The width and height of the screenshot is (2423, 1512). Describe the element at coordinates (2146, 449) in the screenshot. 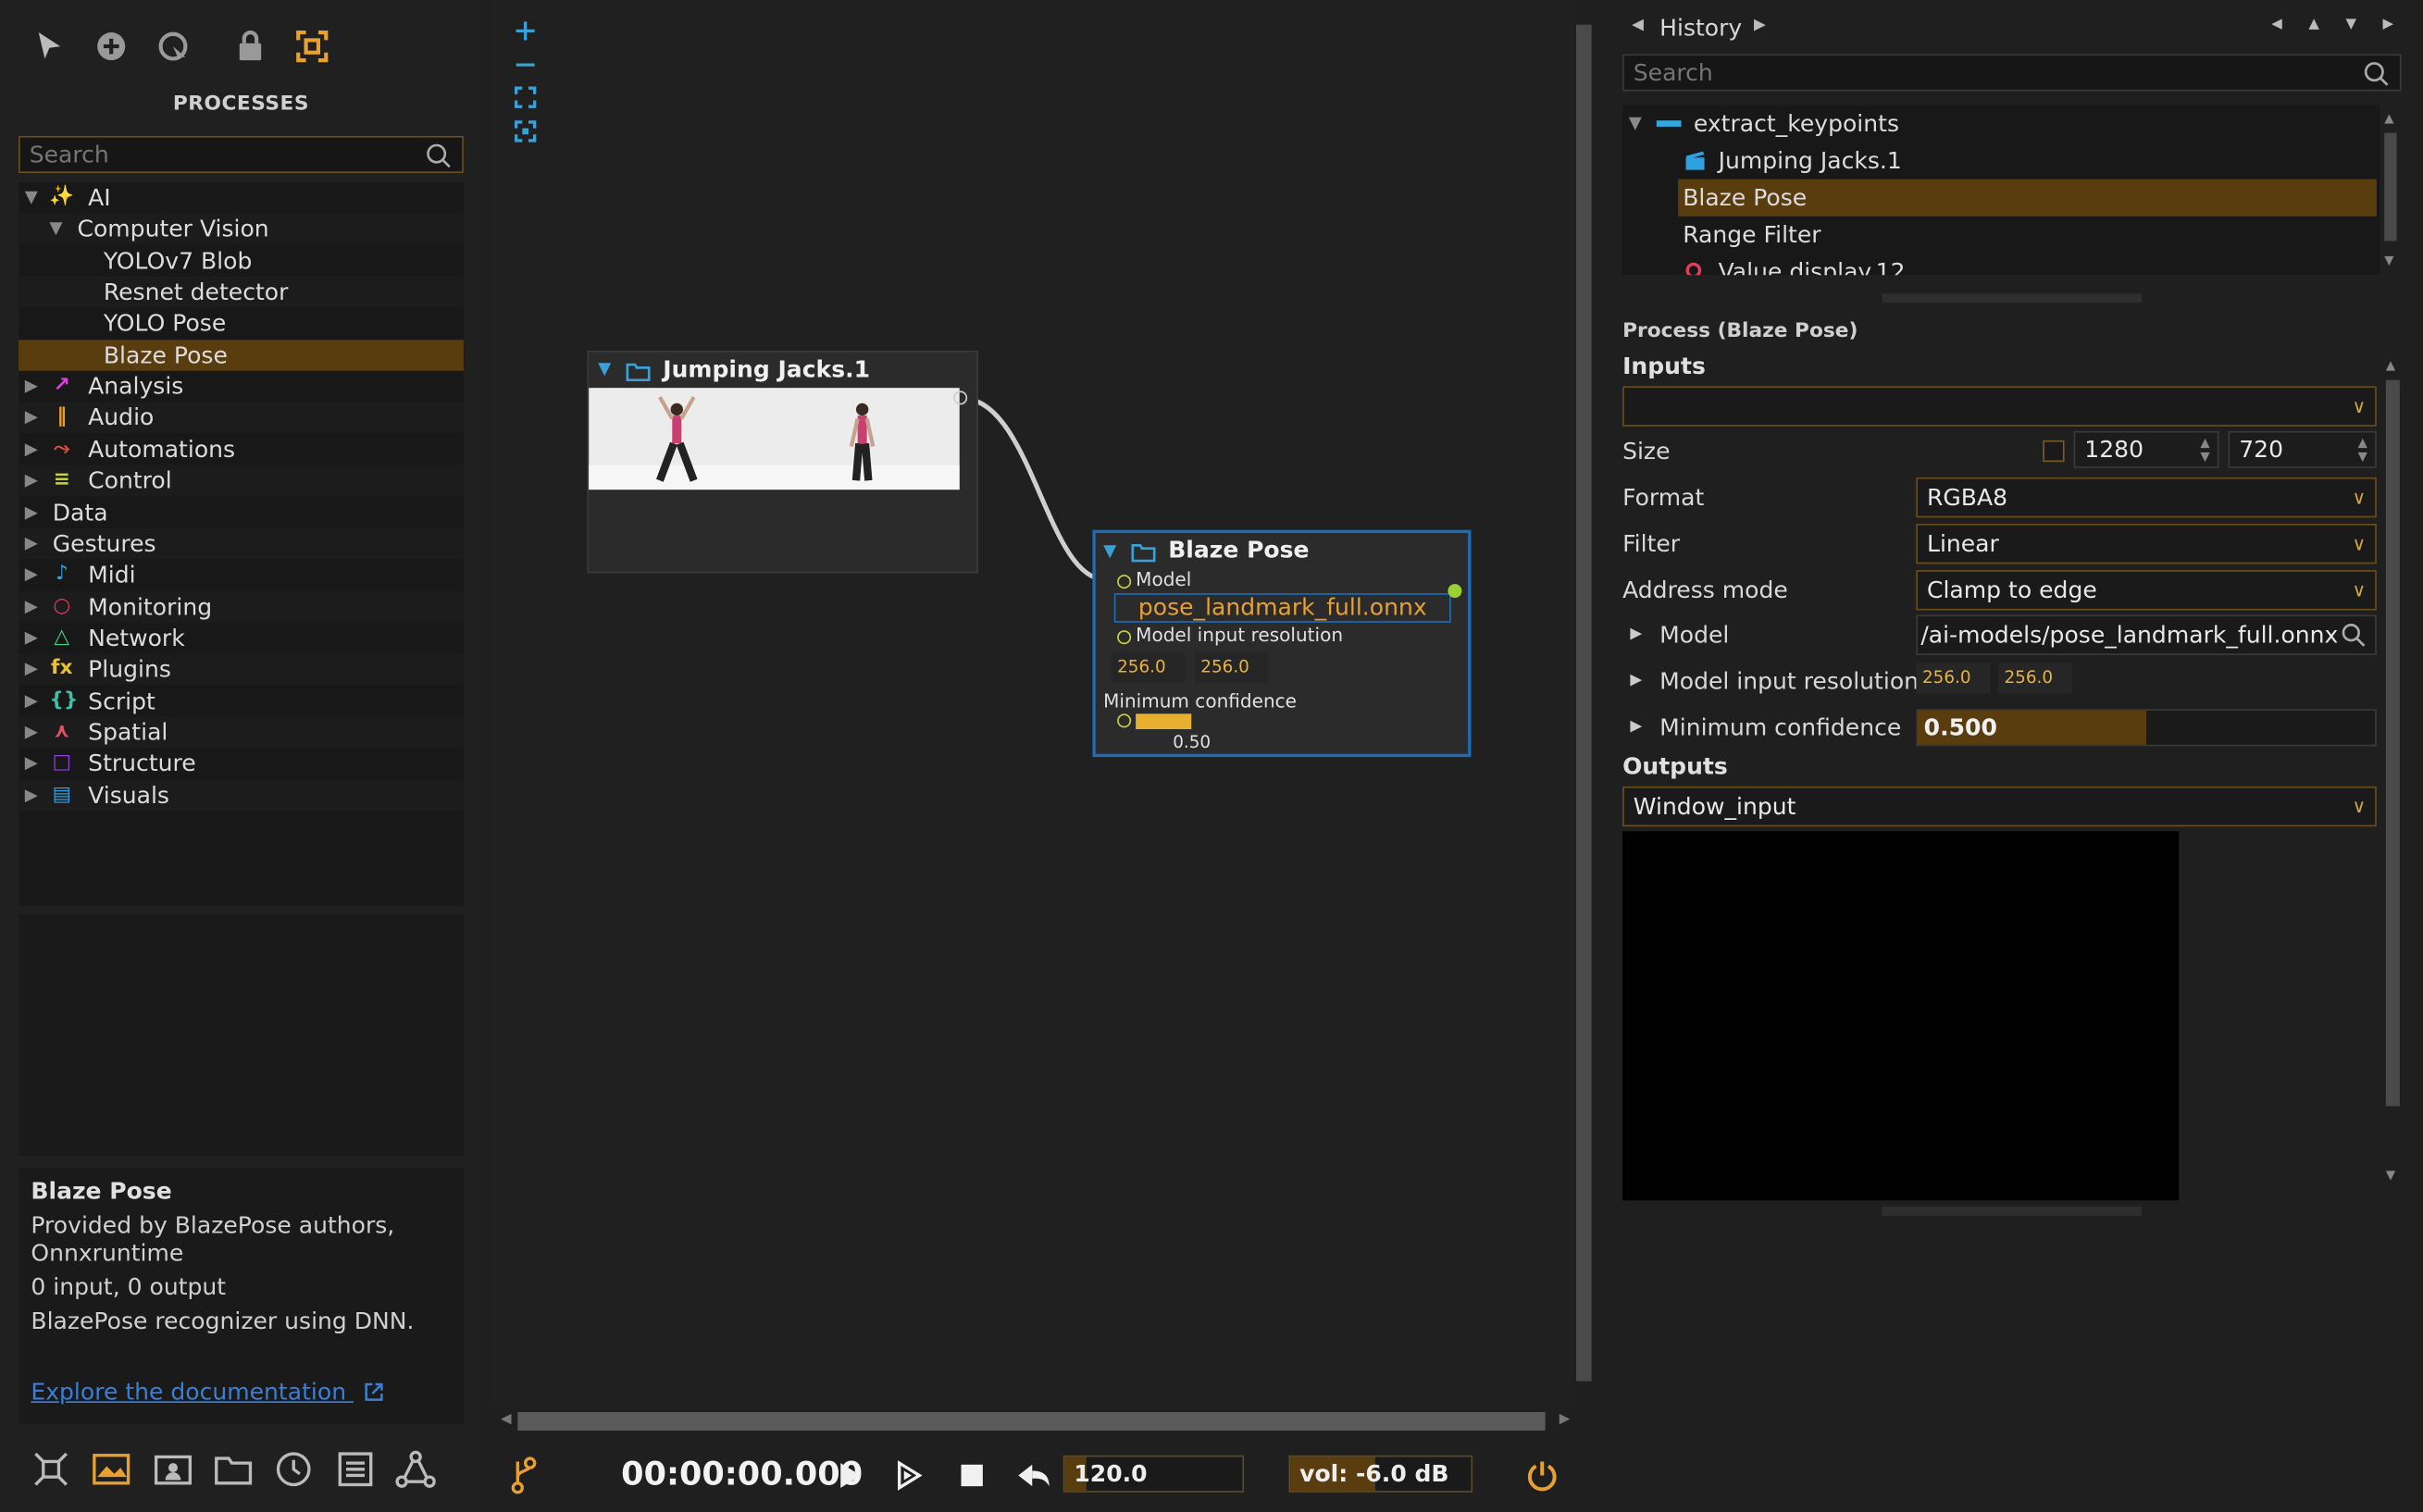

I see `size-width-field: 1280 ▲ ▼` at that location.